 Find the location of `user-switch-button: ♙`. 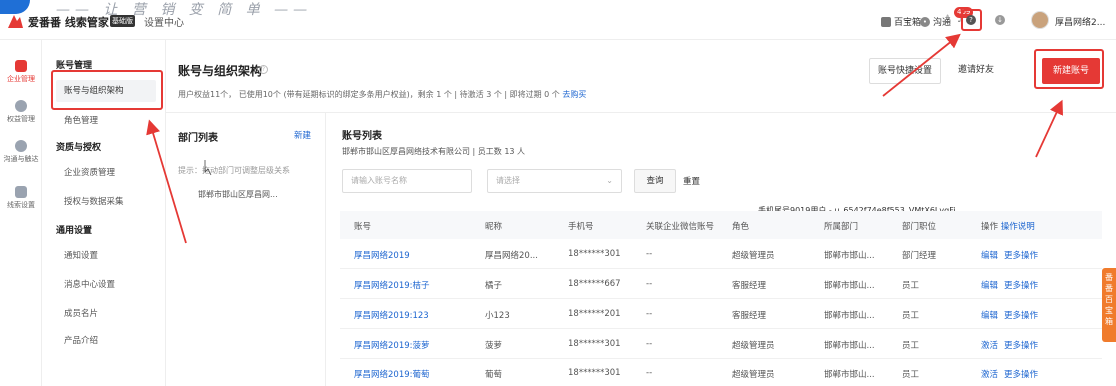

user-switch-button: ♙ is located at coordinates (947, 19).